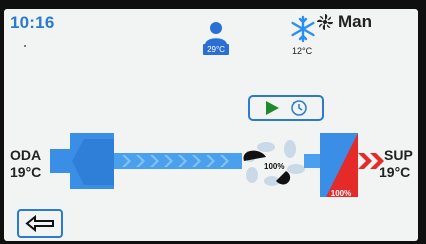  Describe the element at coordinates (395, 172) in the screenshot. I see `sup-temperature: 19°C` at that location.